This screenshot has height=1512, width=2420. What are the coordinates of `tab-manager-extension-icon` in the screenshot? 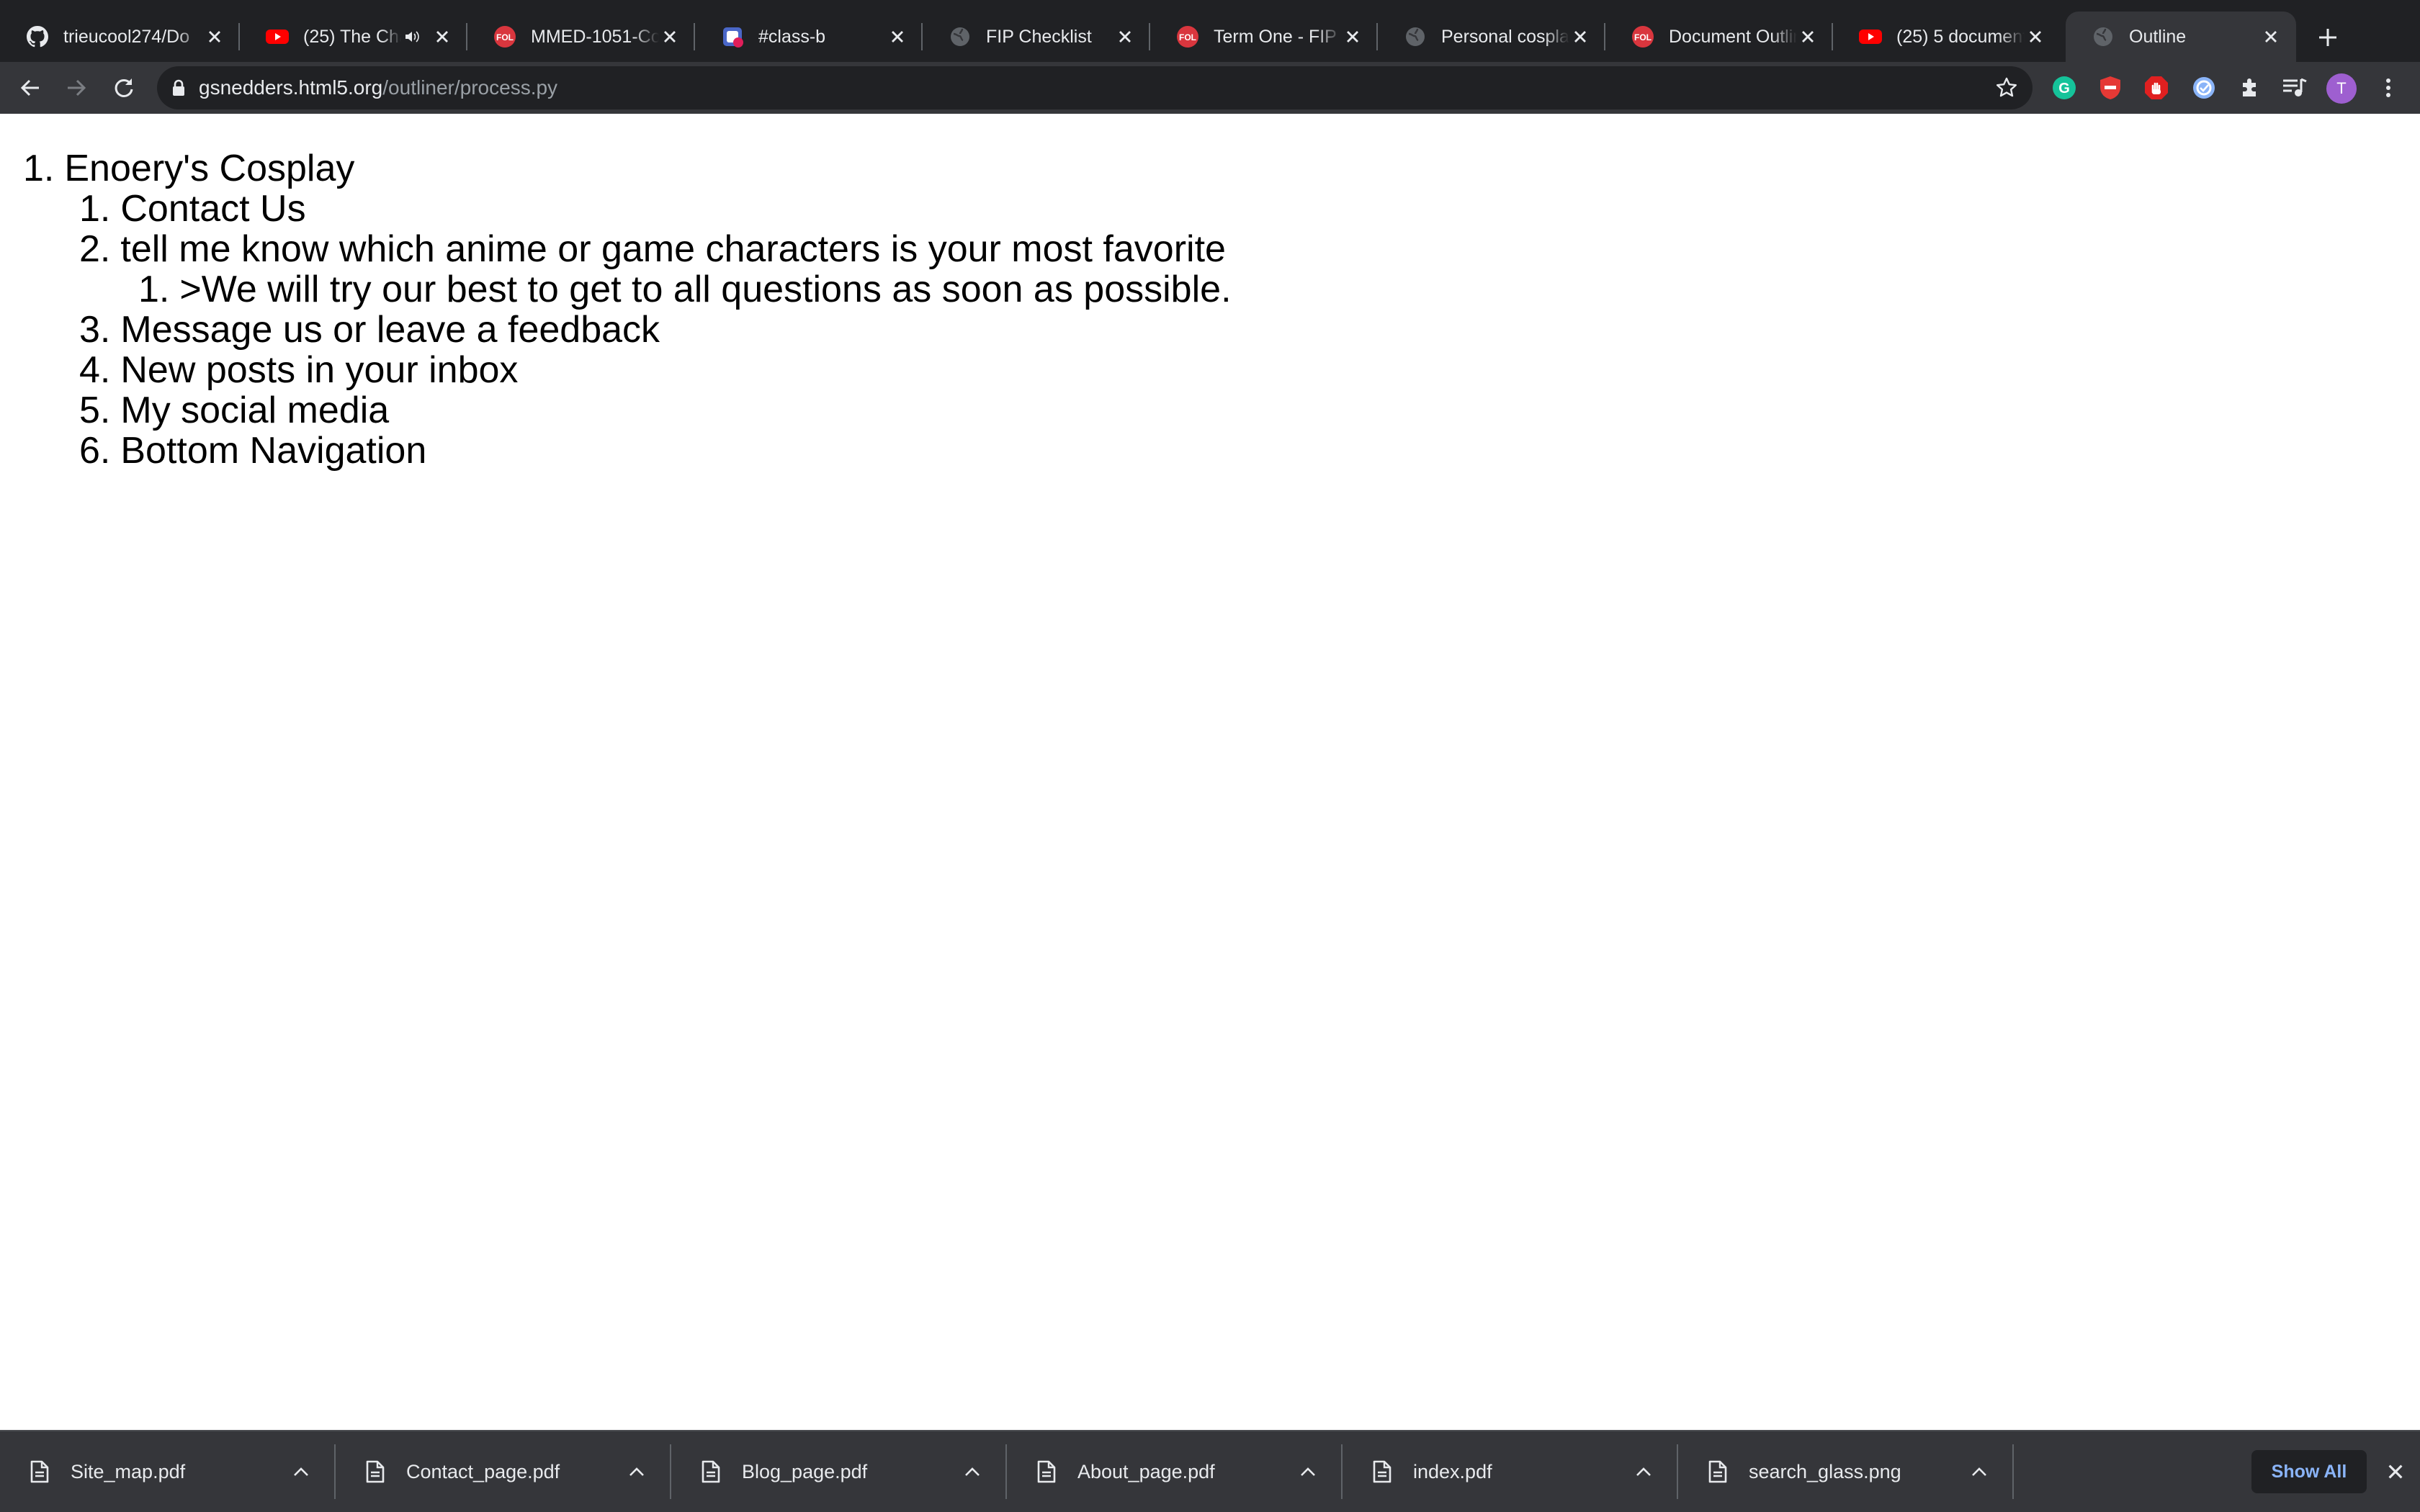 It's located at (2204, 87).